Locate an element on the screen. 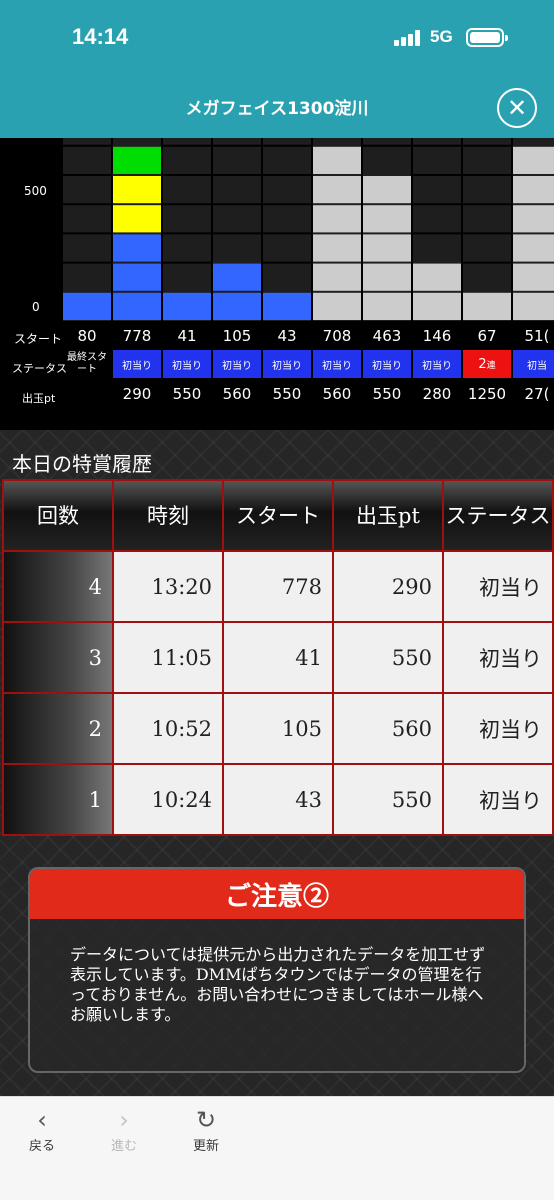 This screenshot has width=554, height=1200. back-button: ‹ 戻る is located at coordinates (42, 1129).